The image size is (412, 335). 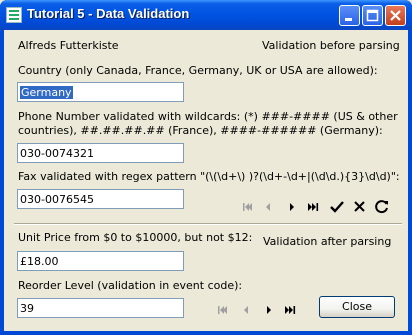 What do you see at coordinates (108, 13) in the screenshot?
I see `window-title: Tutorial 5 - Data Validation` at bounding box center [108, 13].